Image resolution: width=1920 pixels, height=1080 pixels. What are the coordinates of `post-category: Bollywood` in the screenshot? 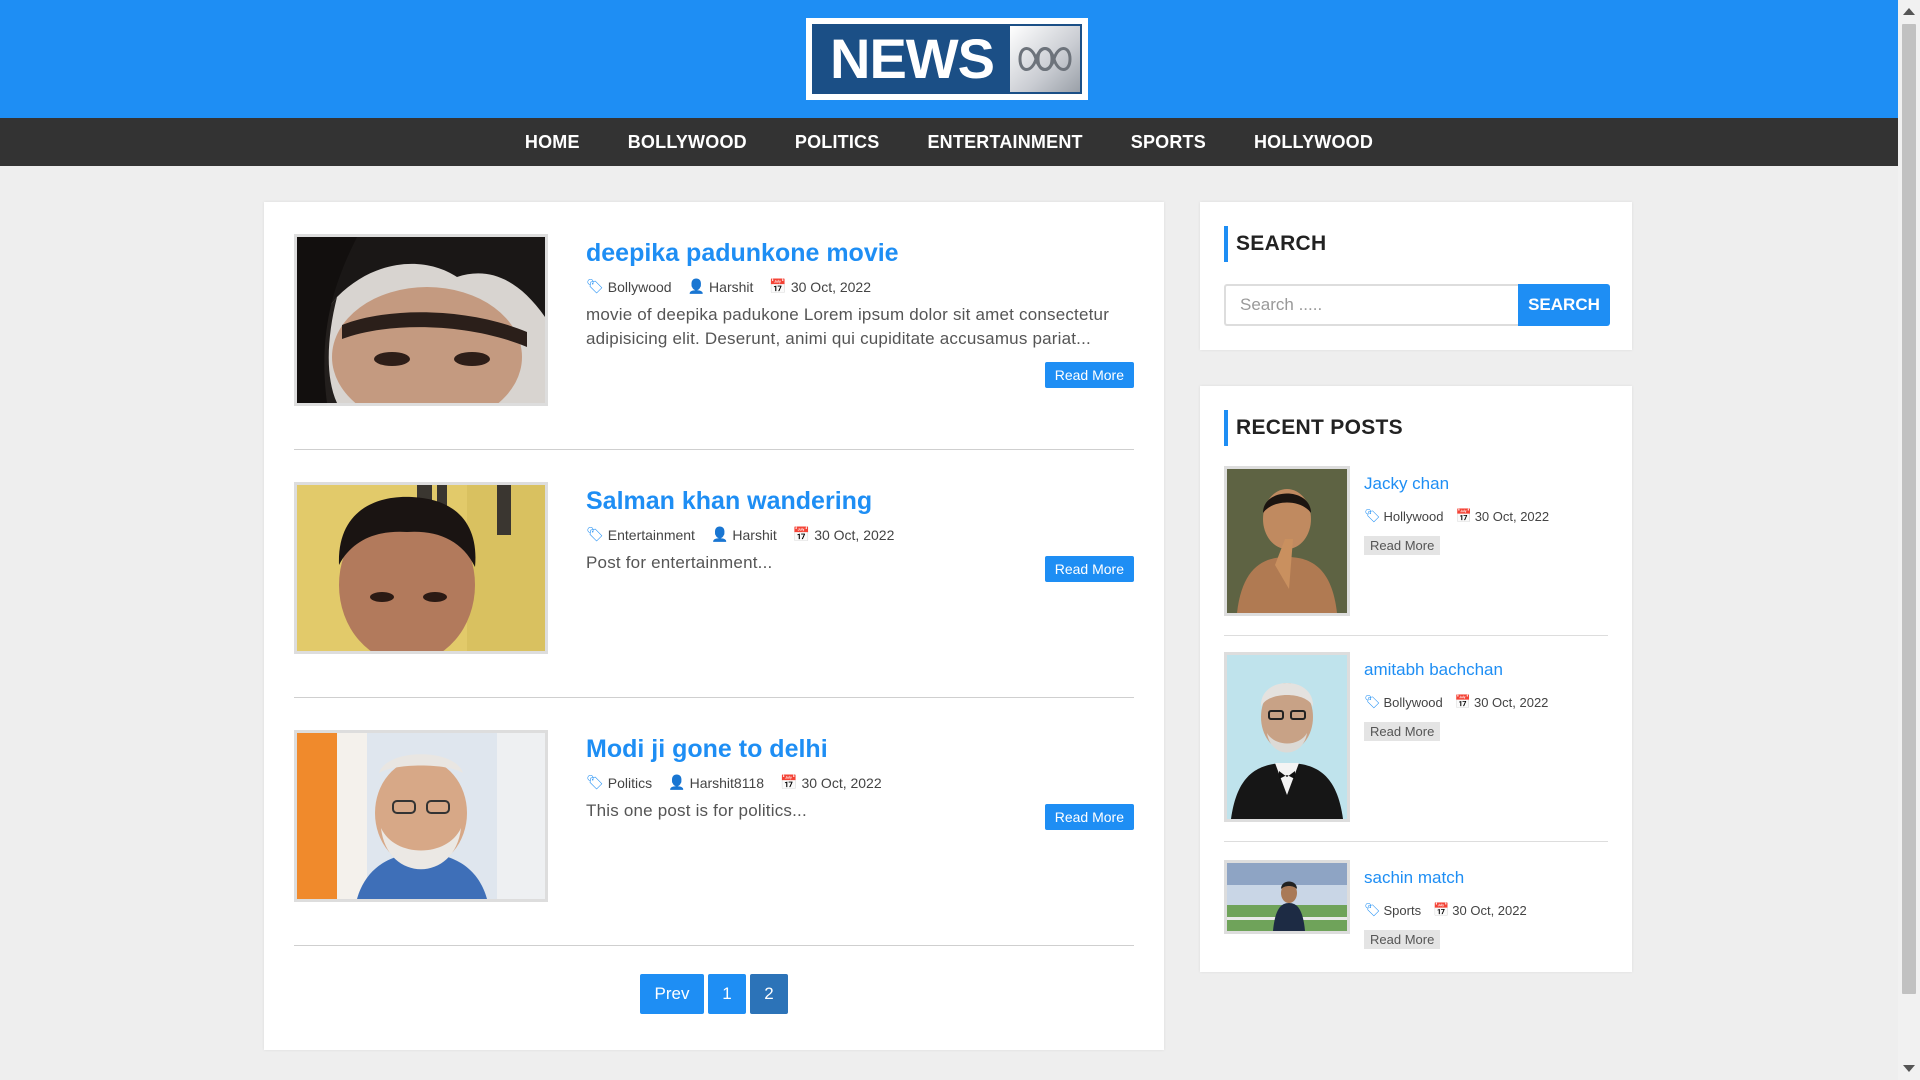 It's located at (640, 287).